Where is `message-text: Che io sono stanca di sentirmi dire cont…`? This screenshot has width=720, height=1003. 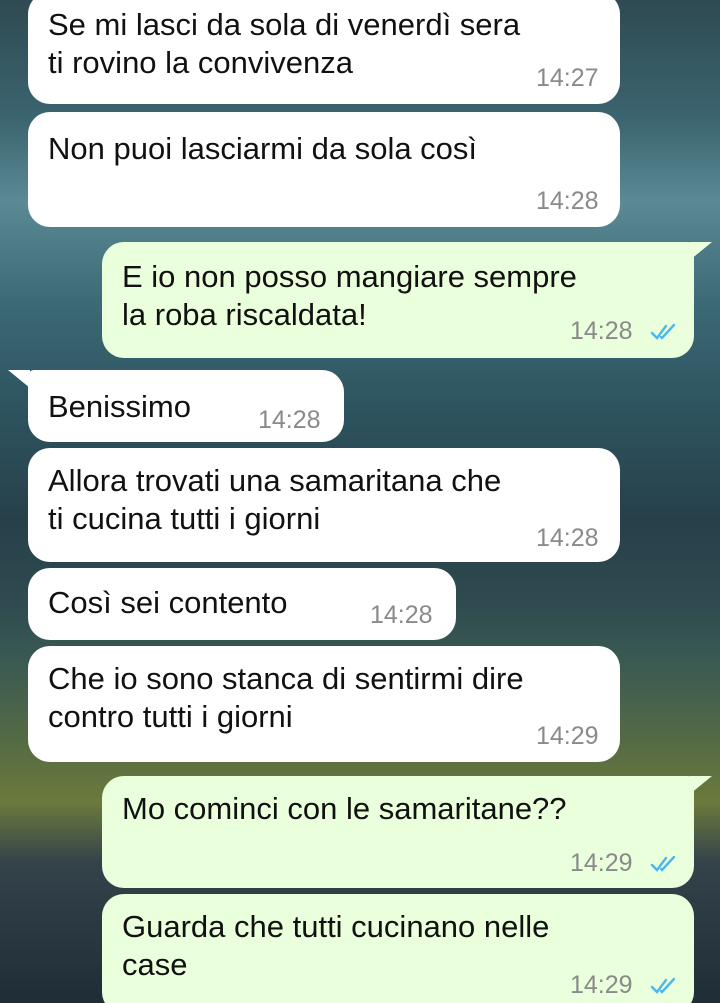 message-text: Che io sono stanca di sentirmi dire cont… is located at coordinates (286, 697).